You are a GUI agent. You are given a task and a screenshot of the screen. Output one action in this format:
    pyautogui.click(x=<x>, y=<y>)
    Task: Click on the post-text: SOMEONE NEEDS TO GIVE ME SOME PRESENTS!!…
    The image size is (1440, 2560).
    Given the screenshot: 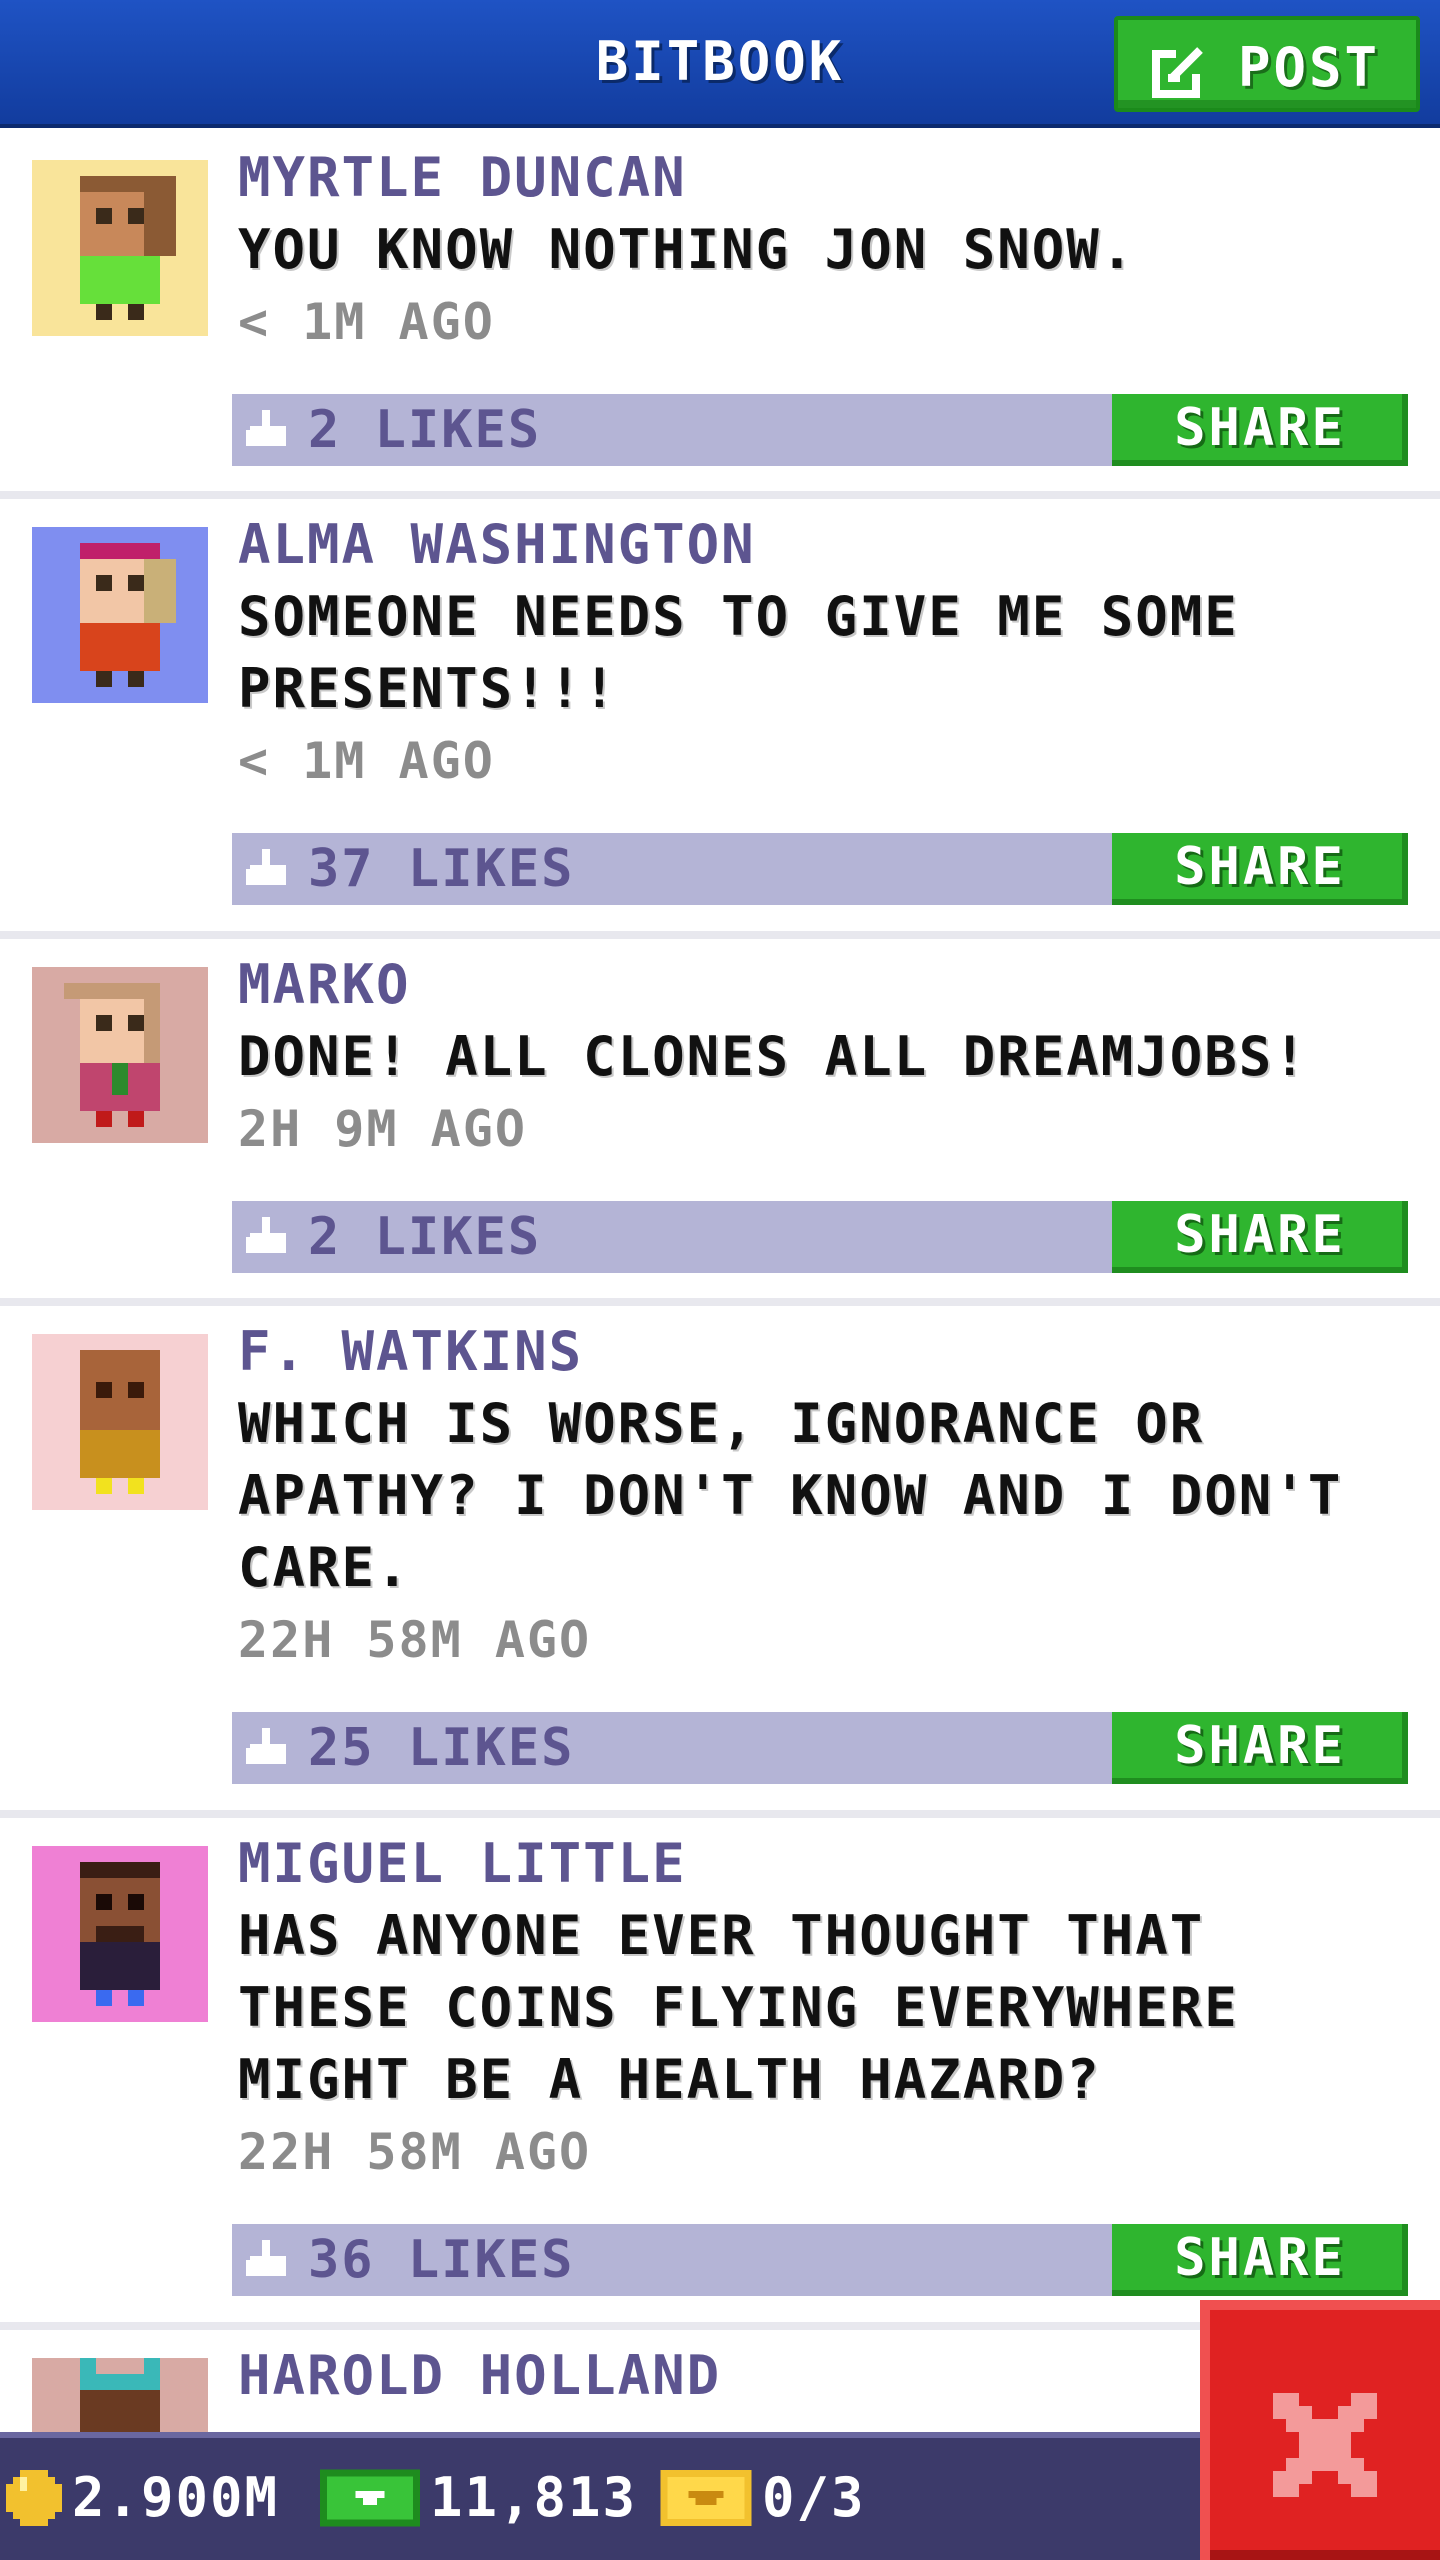 What is the action you would take?
    pyautogui.click(x=738, y=652)
    